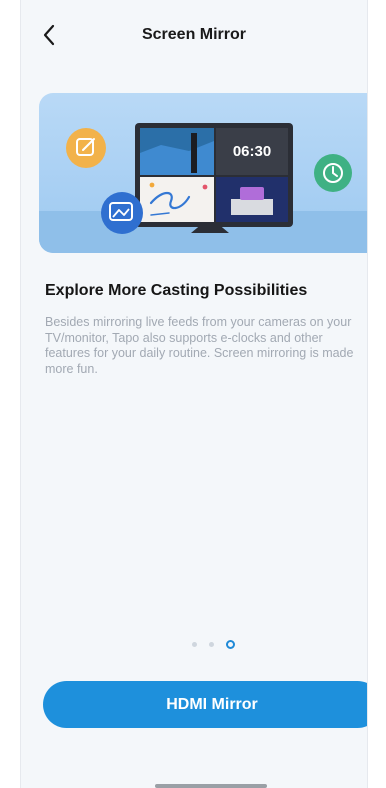  I want to click on header: Screen Mirror, so click(194, 38).